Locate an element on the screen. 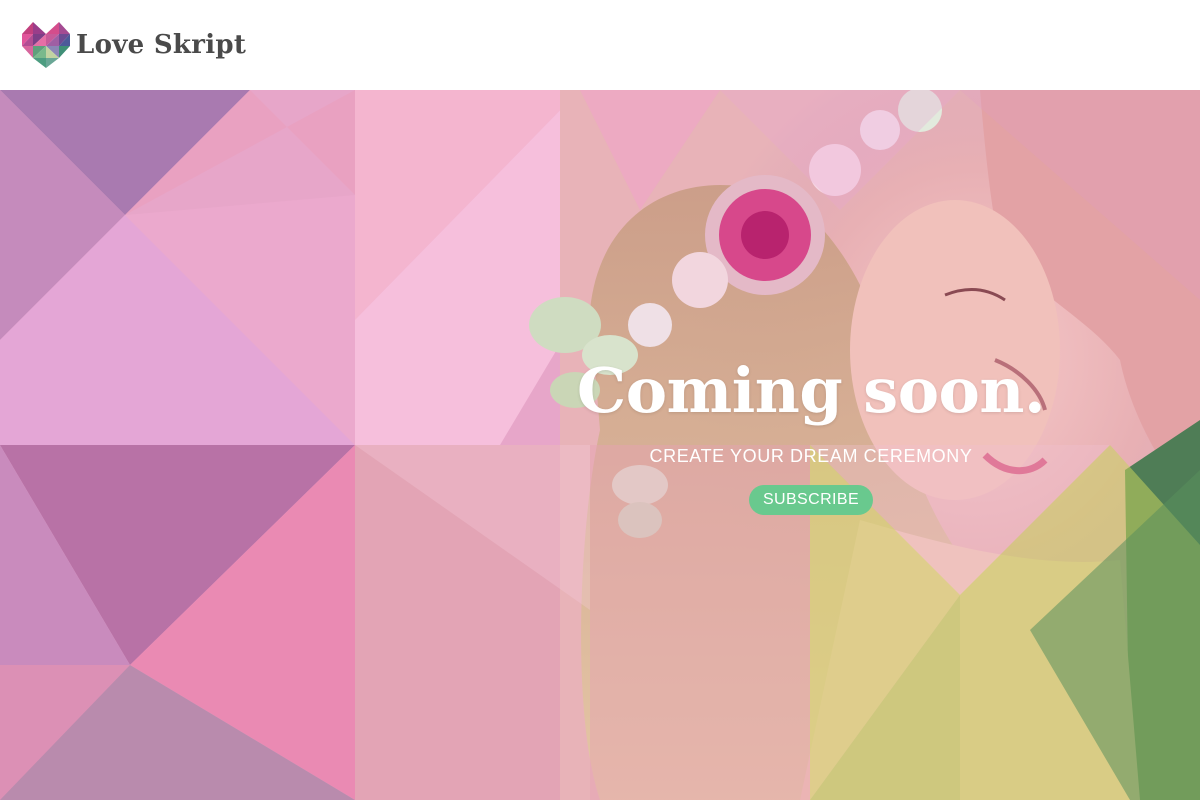  brand-logo-link: Love Skript is located at coordinates (133, 45).